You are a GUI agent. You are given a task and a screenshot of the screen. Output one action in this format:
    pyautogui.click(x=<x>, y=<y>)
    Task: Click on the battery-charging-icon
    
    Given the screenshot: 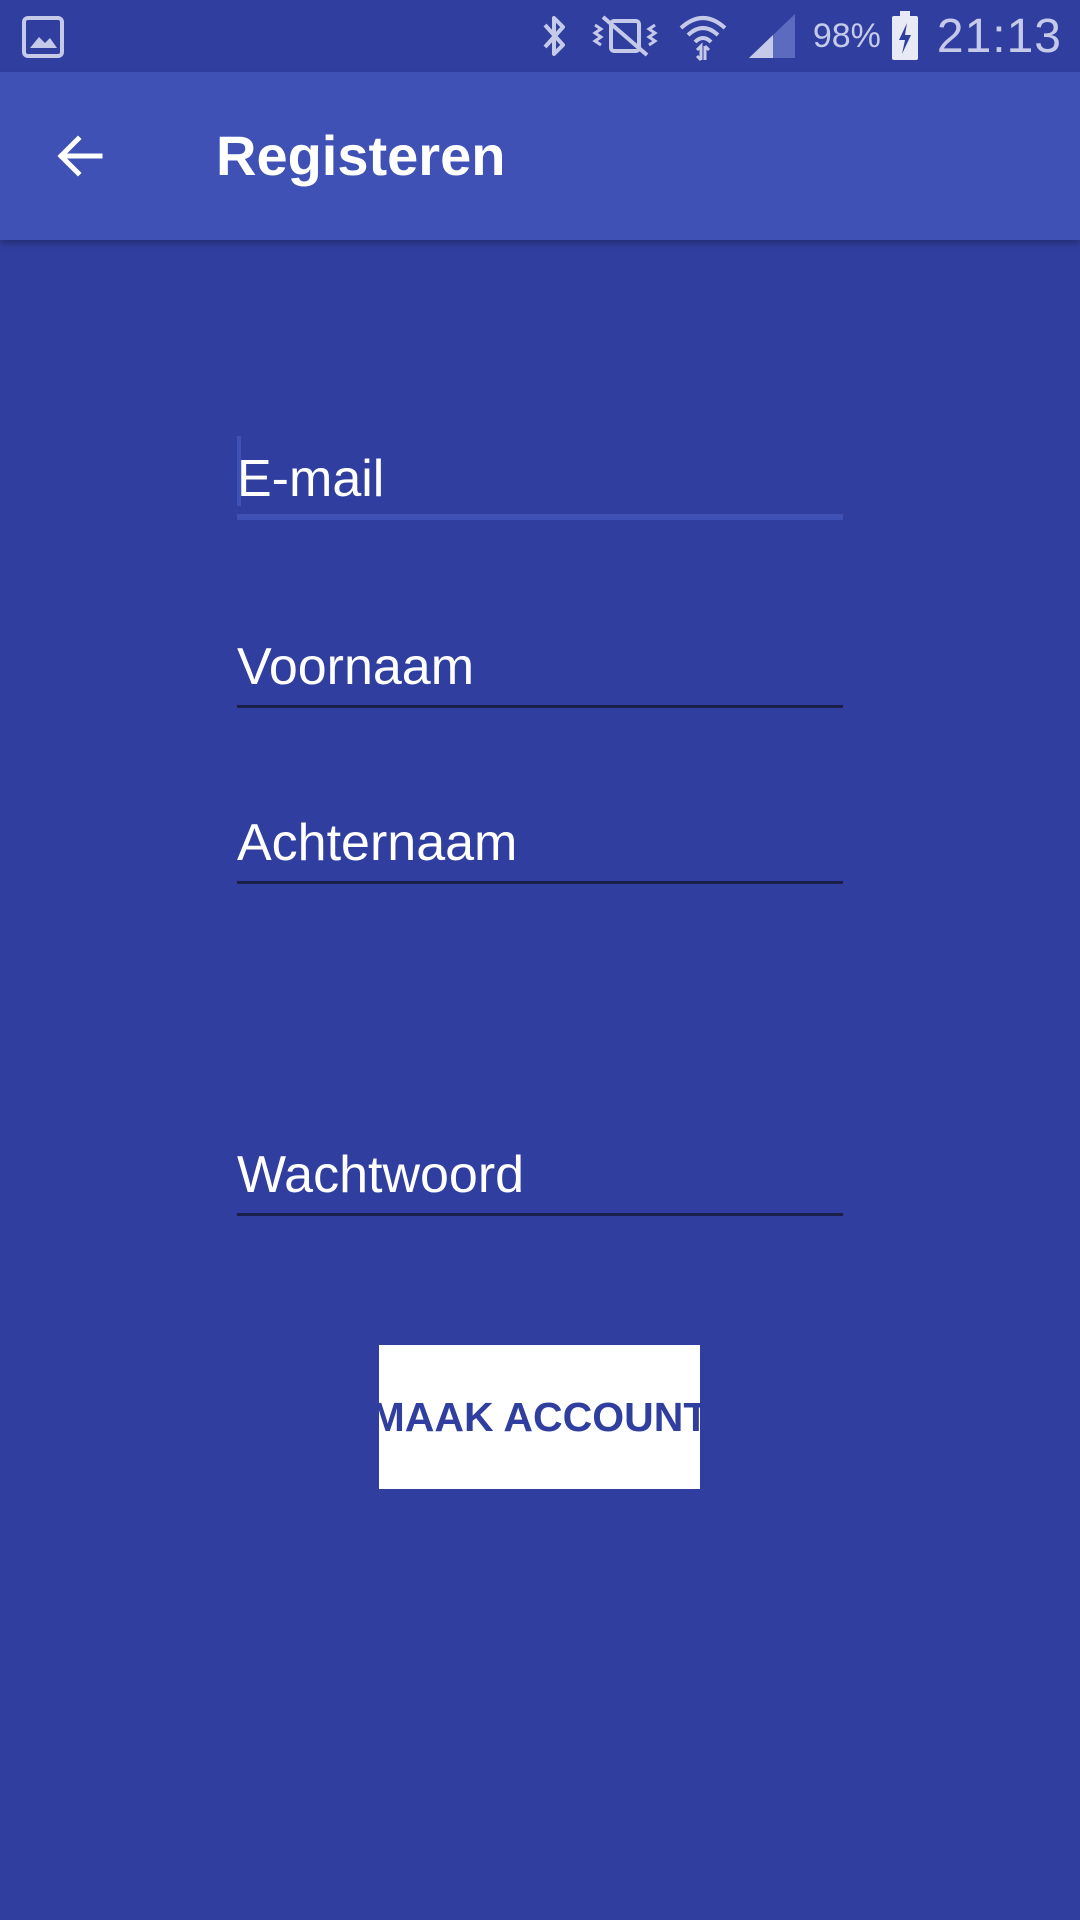 What is the action you would take?
    pyautogui.click(x=905, y=36)
    